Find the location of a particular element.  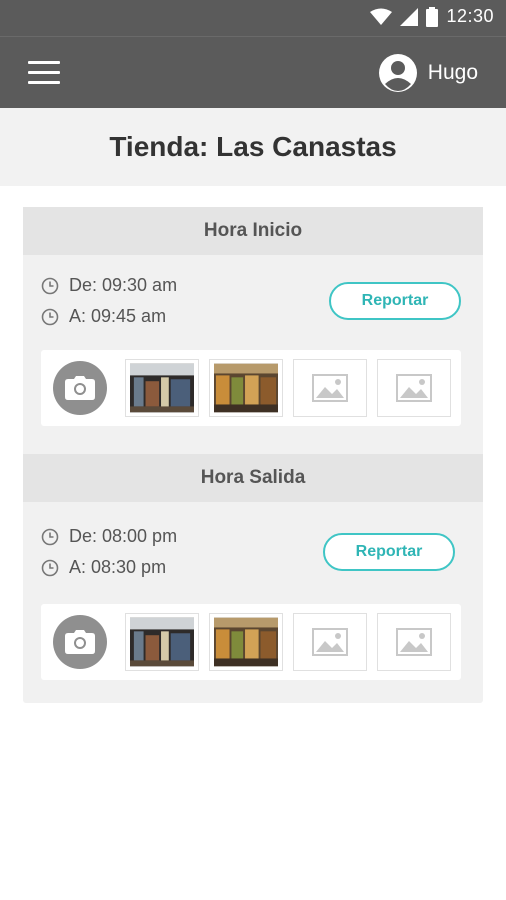

app-bar: Hugo is located at coordinates (253, 72).